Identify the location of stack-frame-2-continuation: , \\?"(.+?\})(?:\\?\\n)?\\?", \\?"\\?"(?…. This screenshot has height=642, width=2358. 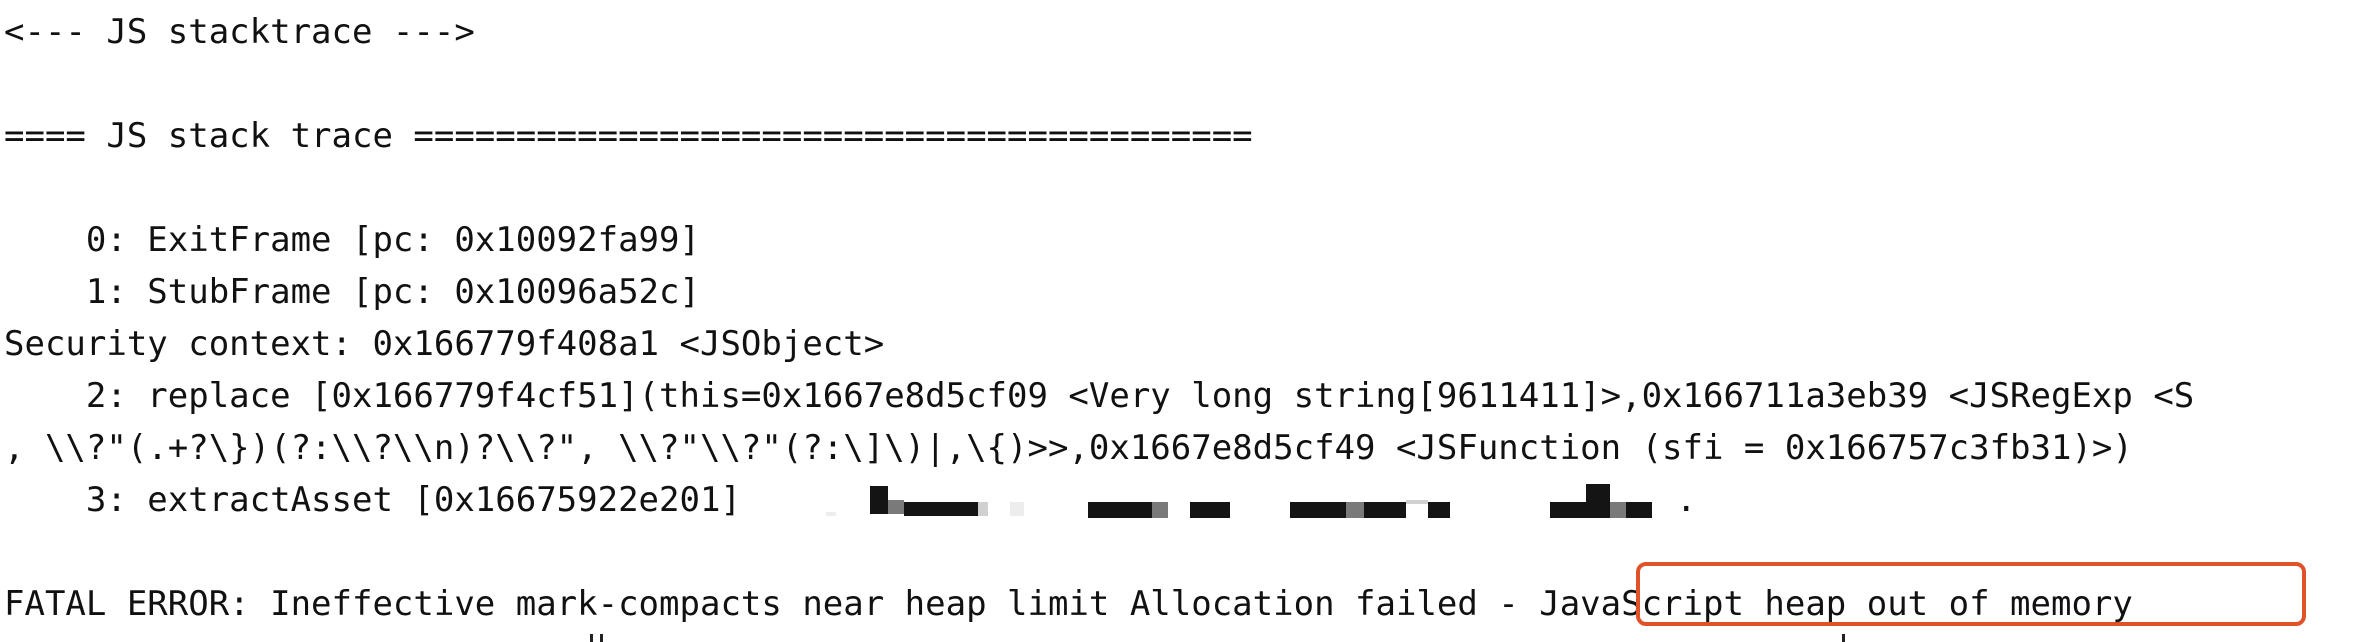
(1068, 448).